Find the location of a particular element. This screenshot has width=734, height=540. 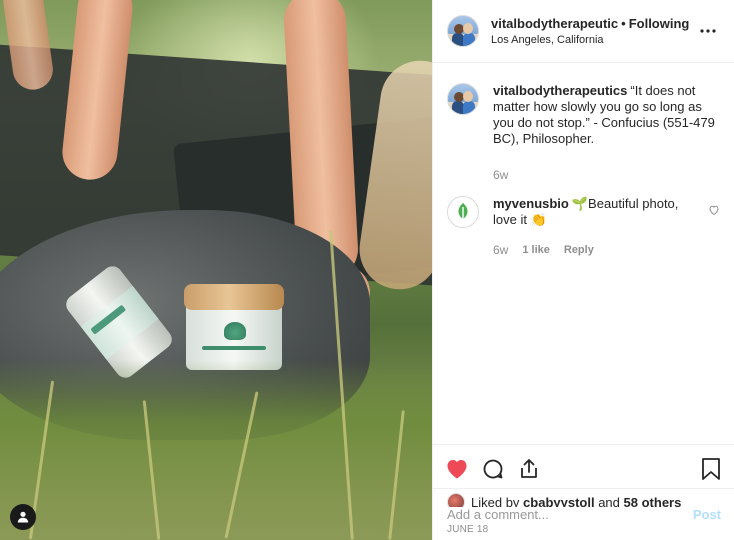

person-icon is located at coordinates (23, 517).